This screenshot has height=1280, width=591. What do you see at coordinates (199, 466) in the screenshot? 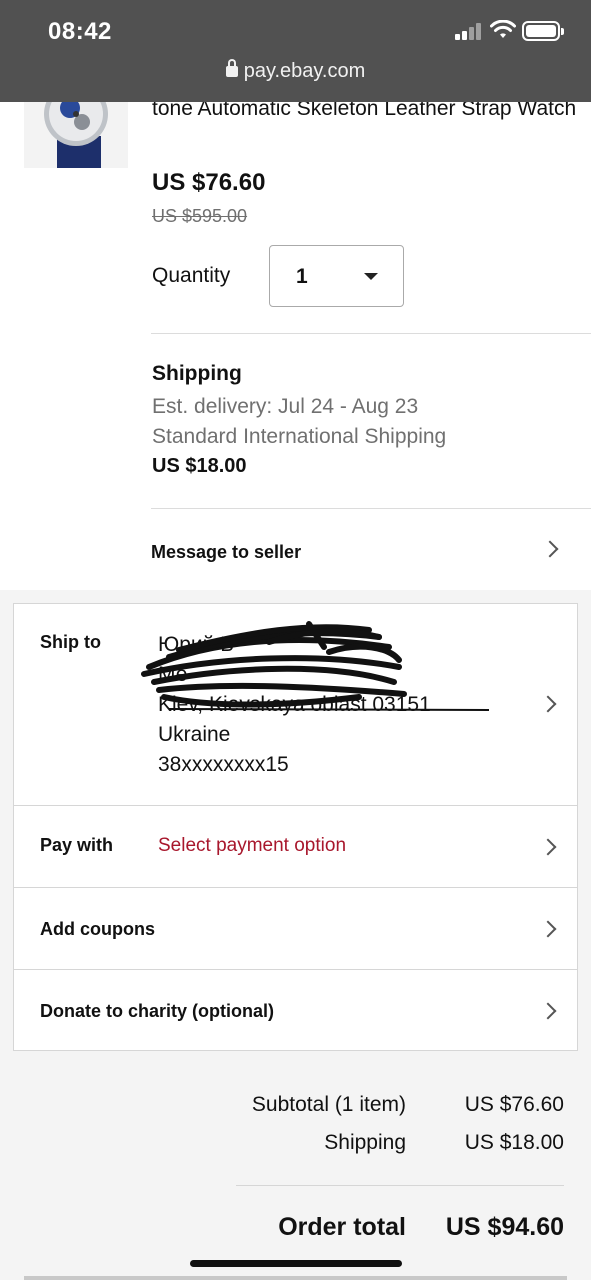
I see `shipping-cost: US $18.00` at bounding box center [199, 466].